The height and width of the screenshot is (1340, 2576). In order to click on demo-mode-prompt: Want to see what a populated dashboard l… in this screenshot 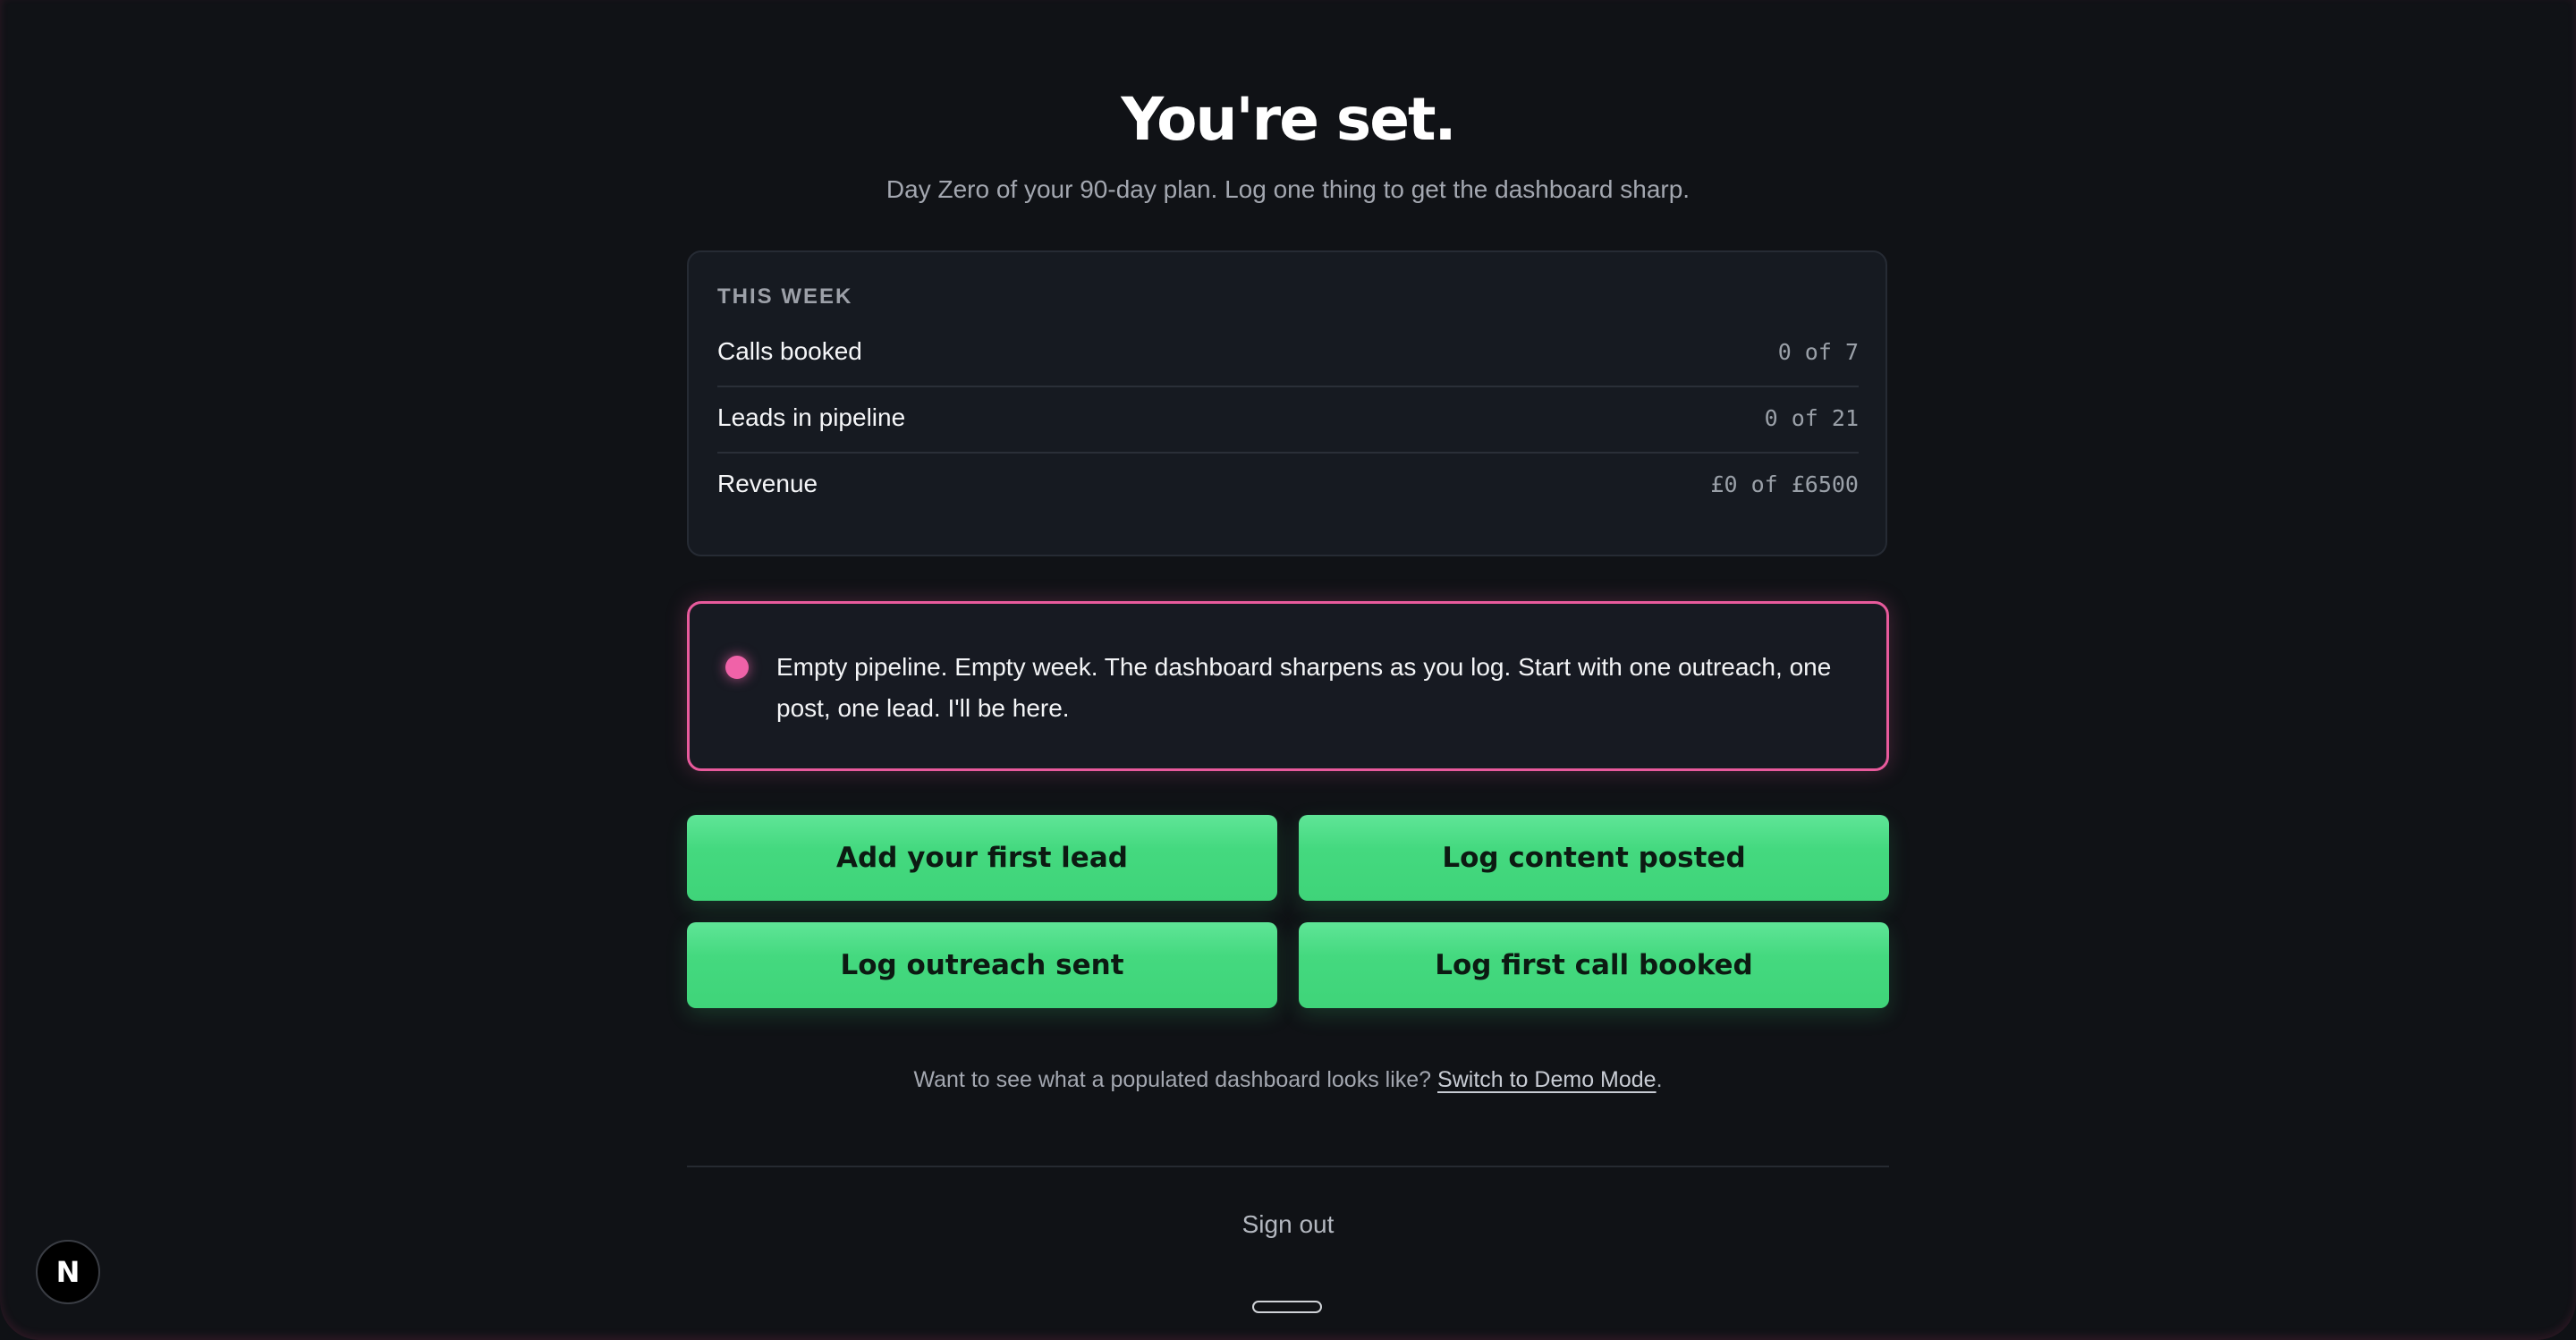, I will do `click(1288, 1079)`.